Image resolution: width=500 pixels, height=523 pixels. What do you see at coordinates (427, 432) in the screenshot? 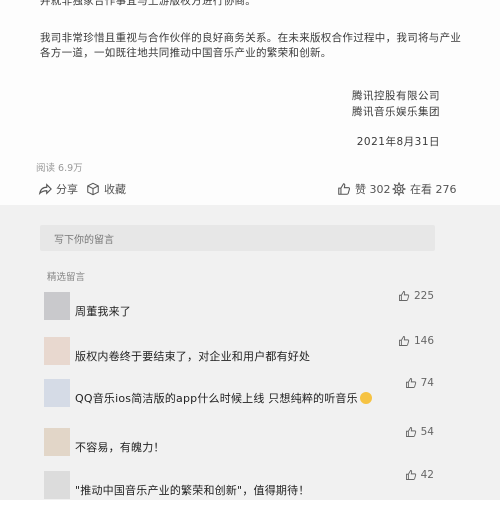
I see `comment-like-count: 54` at bounding box center [427, 432].